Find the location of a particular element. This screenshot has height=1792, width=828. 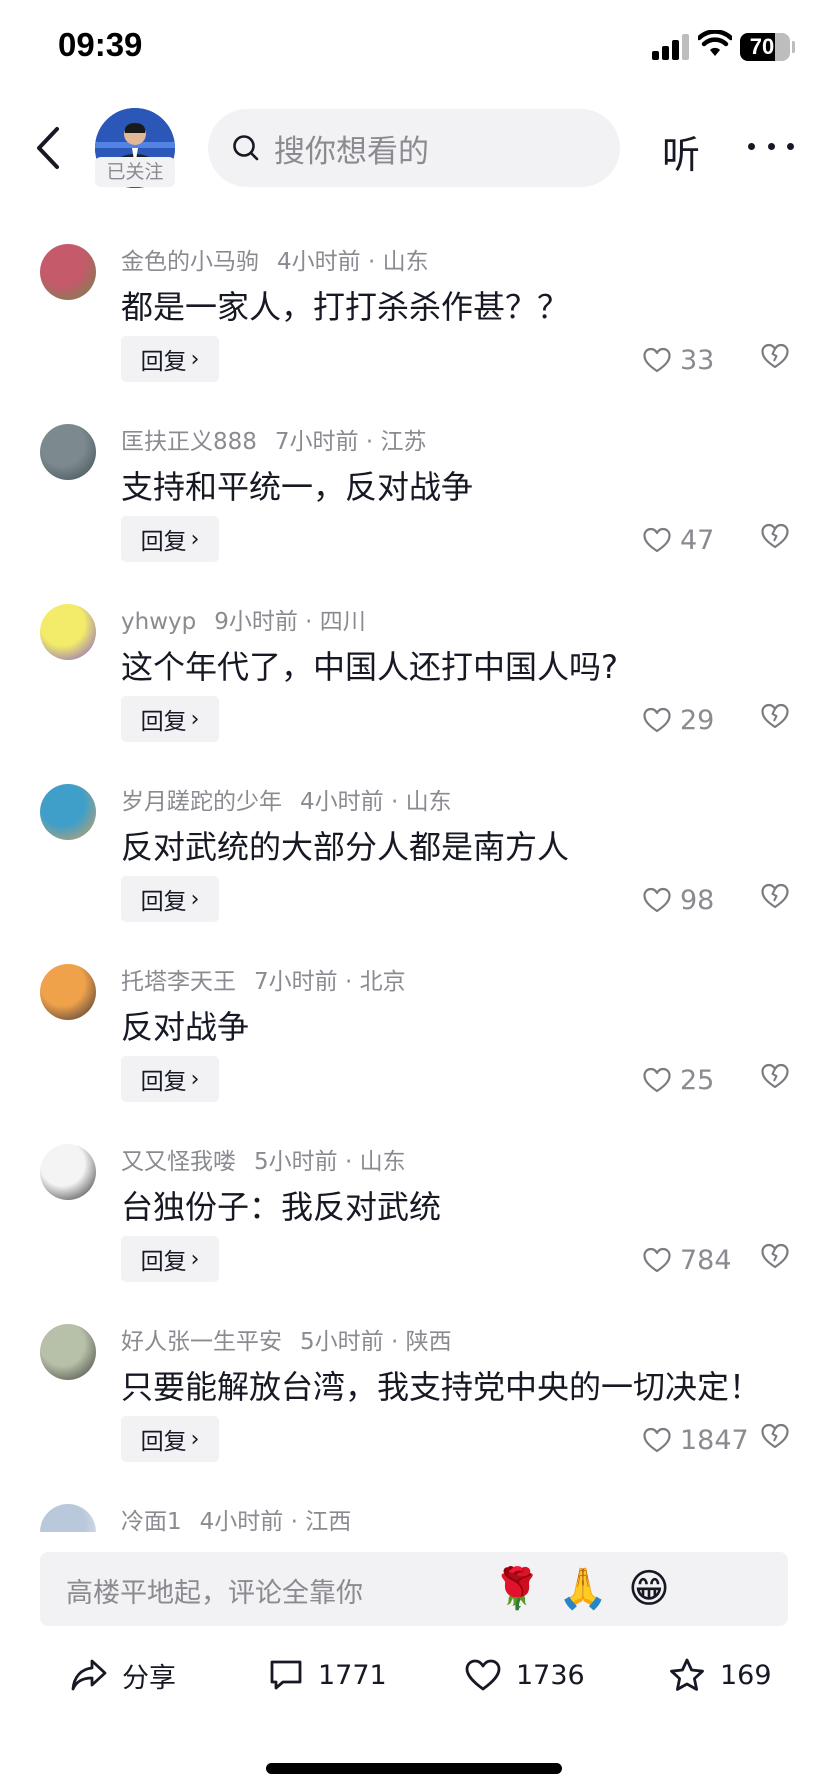

comments-button: 1771 is located at coordinates (327, 1675).